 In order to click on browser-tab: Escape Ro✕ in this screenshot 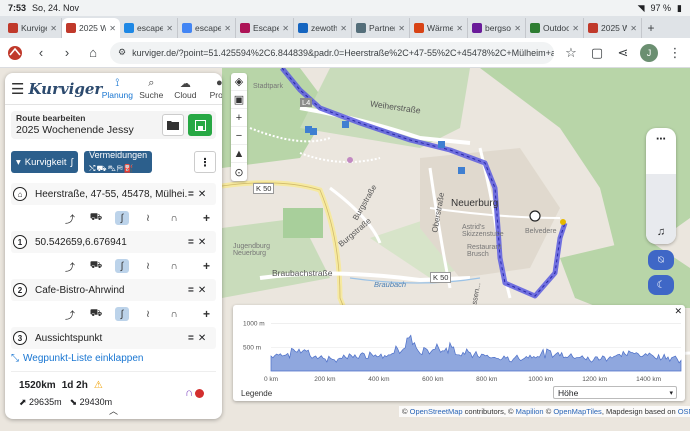, I will do `click(265, 28)`.